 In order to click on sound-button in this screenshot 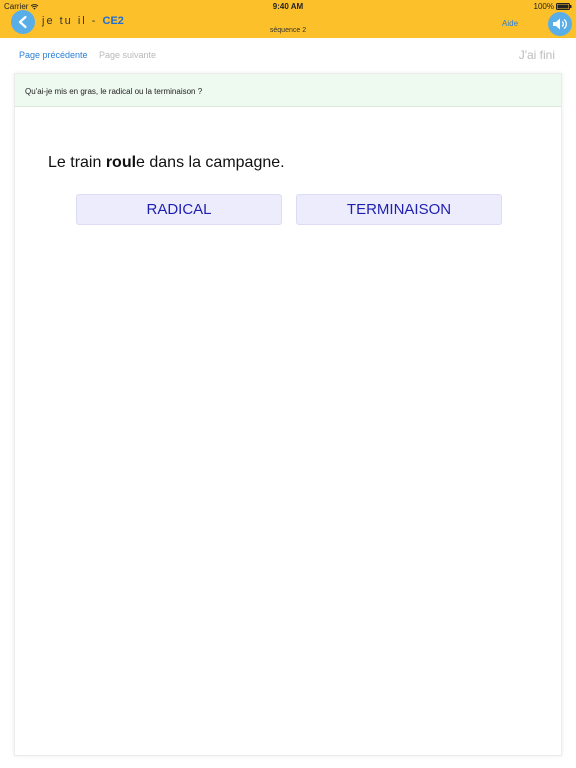, I will do `click(560, 24)`.